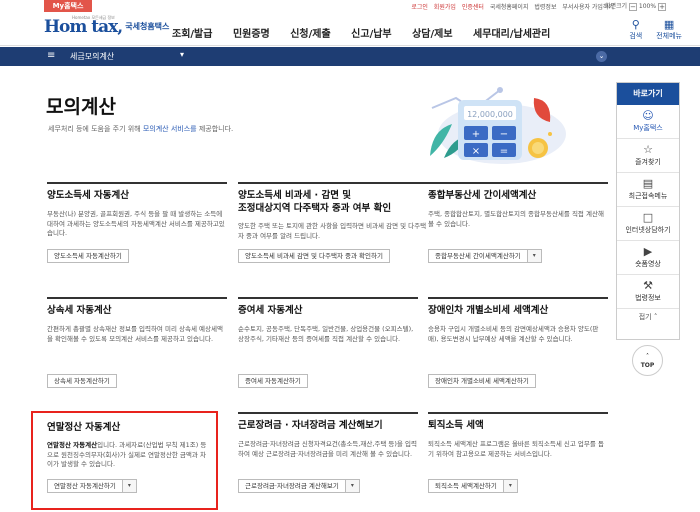 The image size is (700, 512). Describe the element at coordinates (545, 7) in the screenshot. I see `law-info-link: 법령정보` at that location.